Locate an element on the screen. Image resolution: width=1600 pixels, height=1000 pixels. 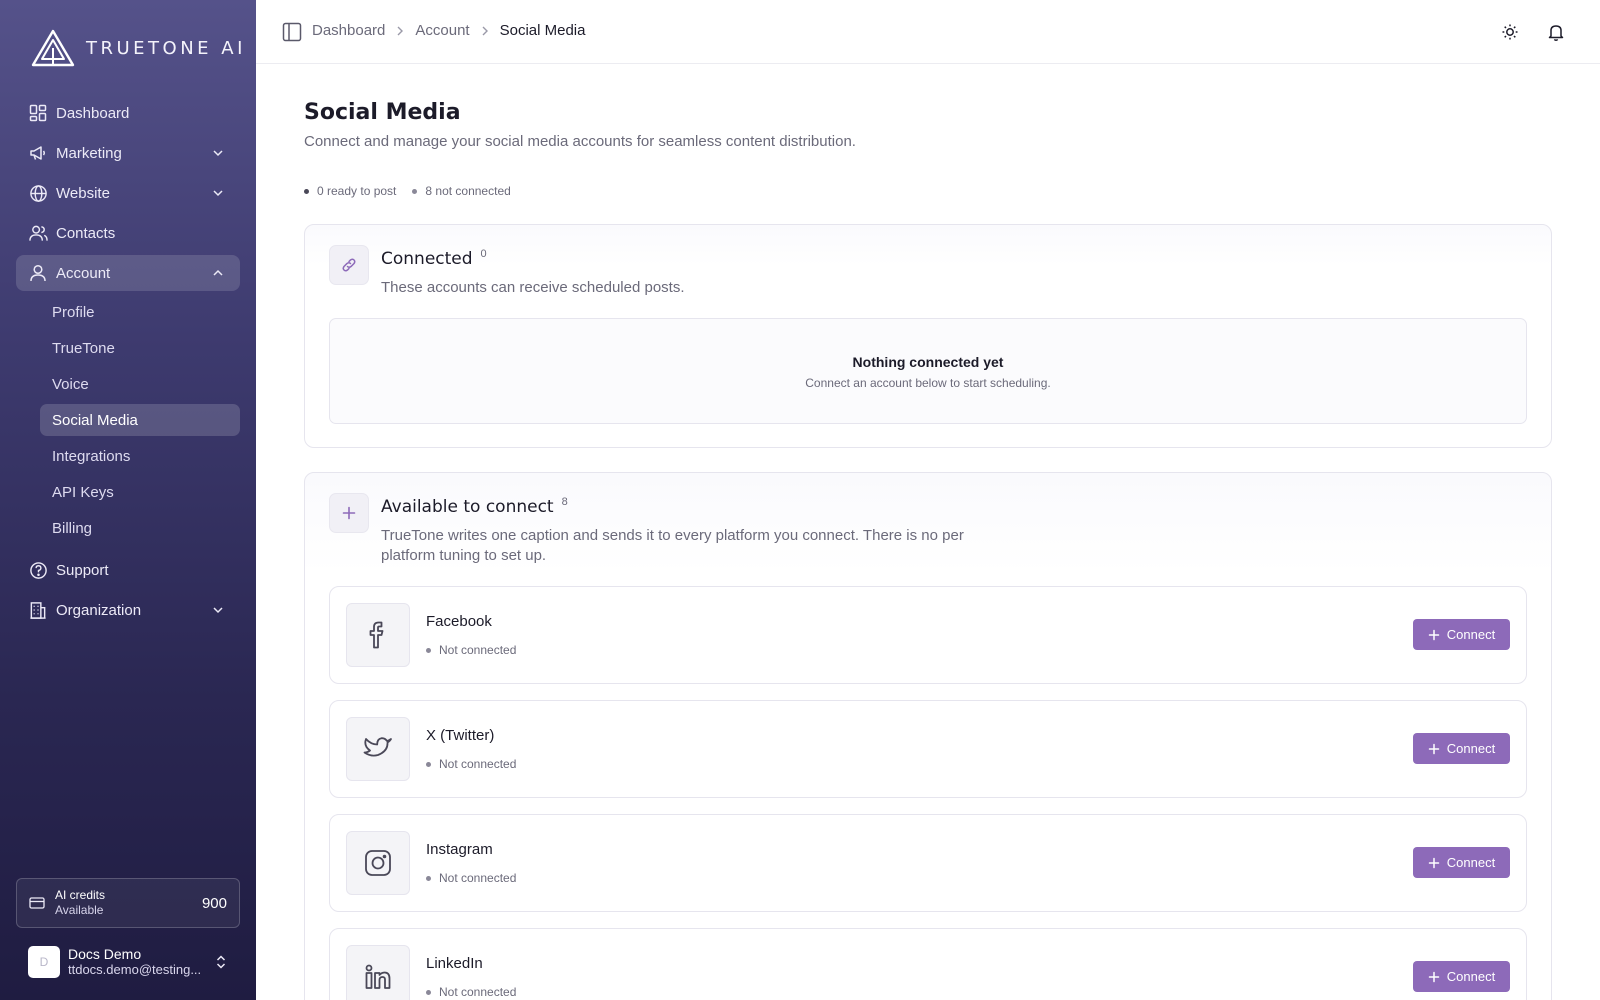
stat-not-connected: 8 not connected is located at coordinates (461, 191).